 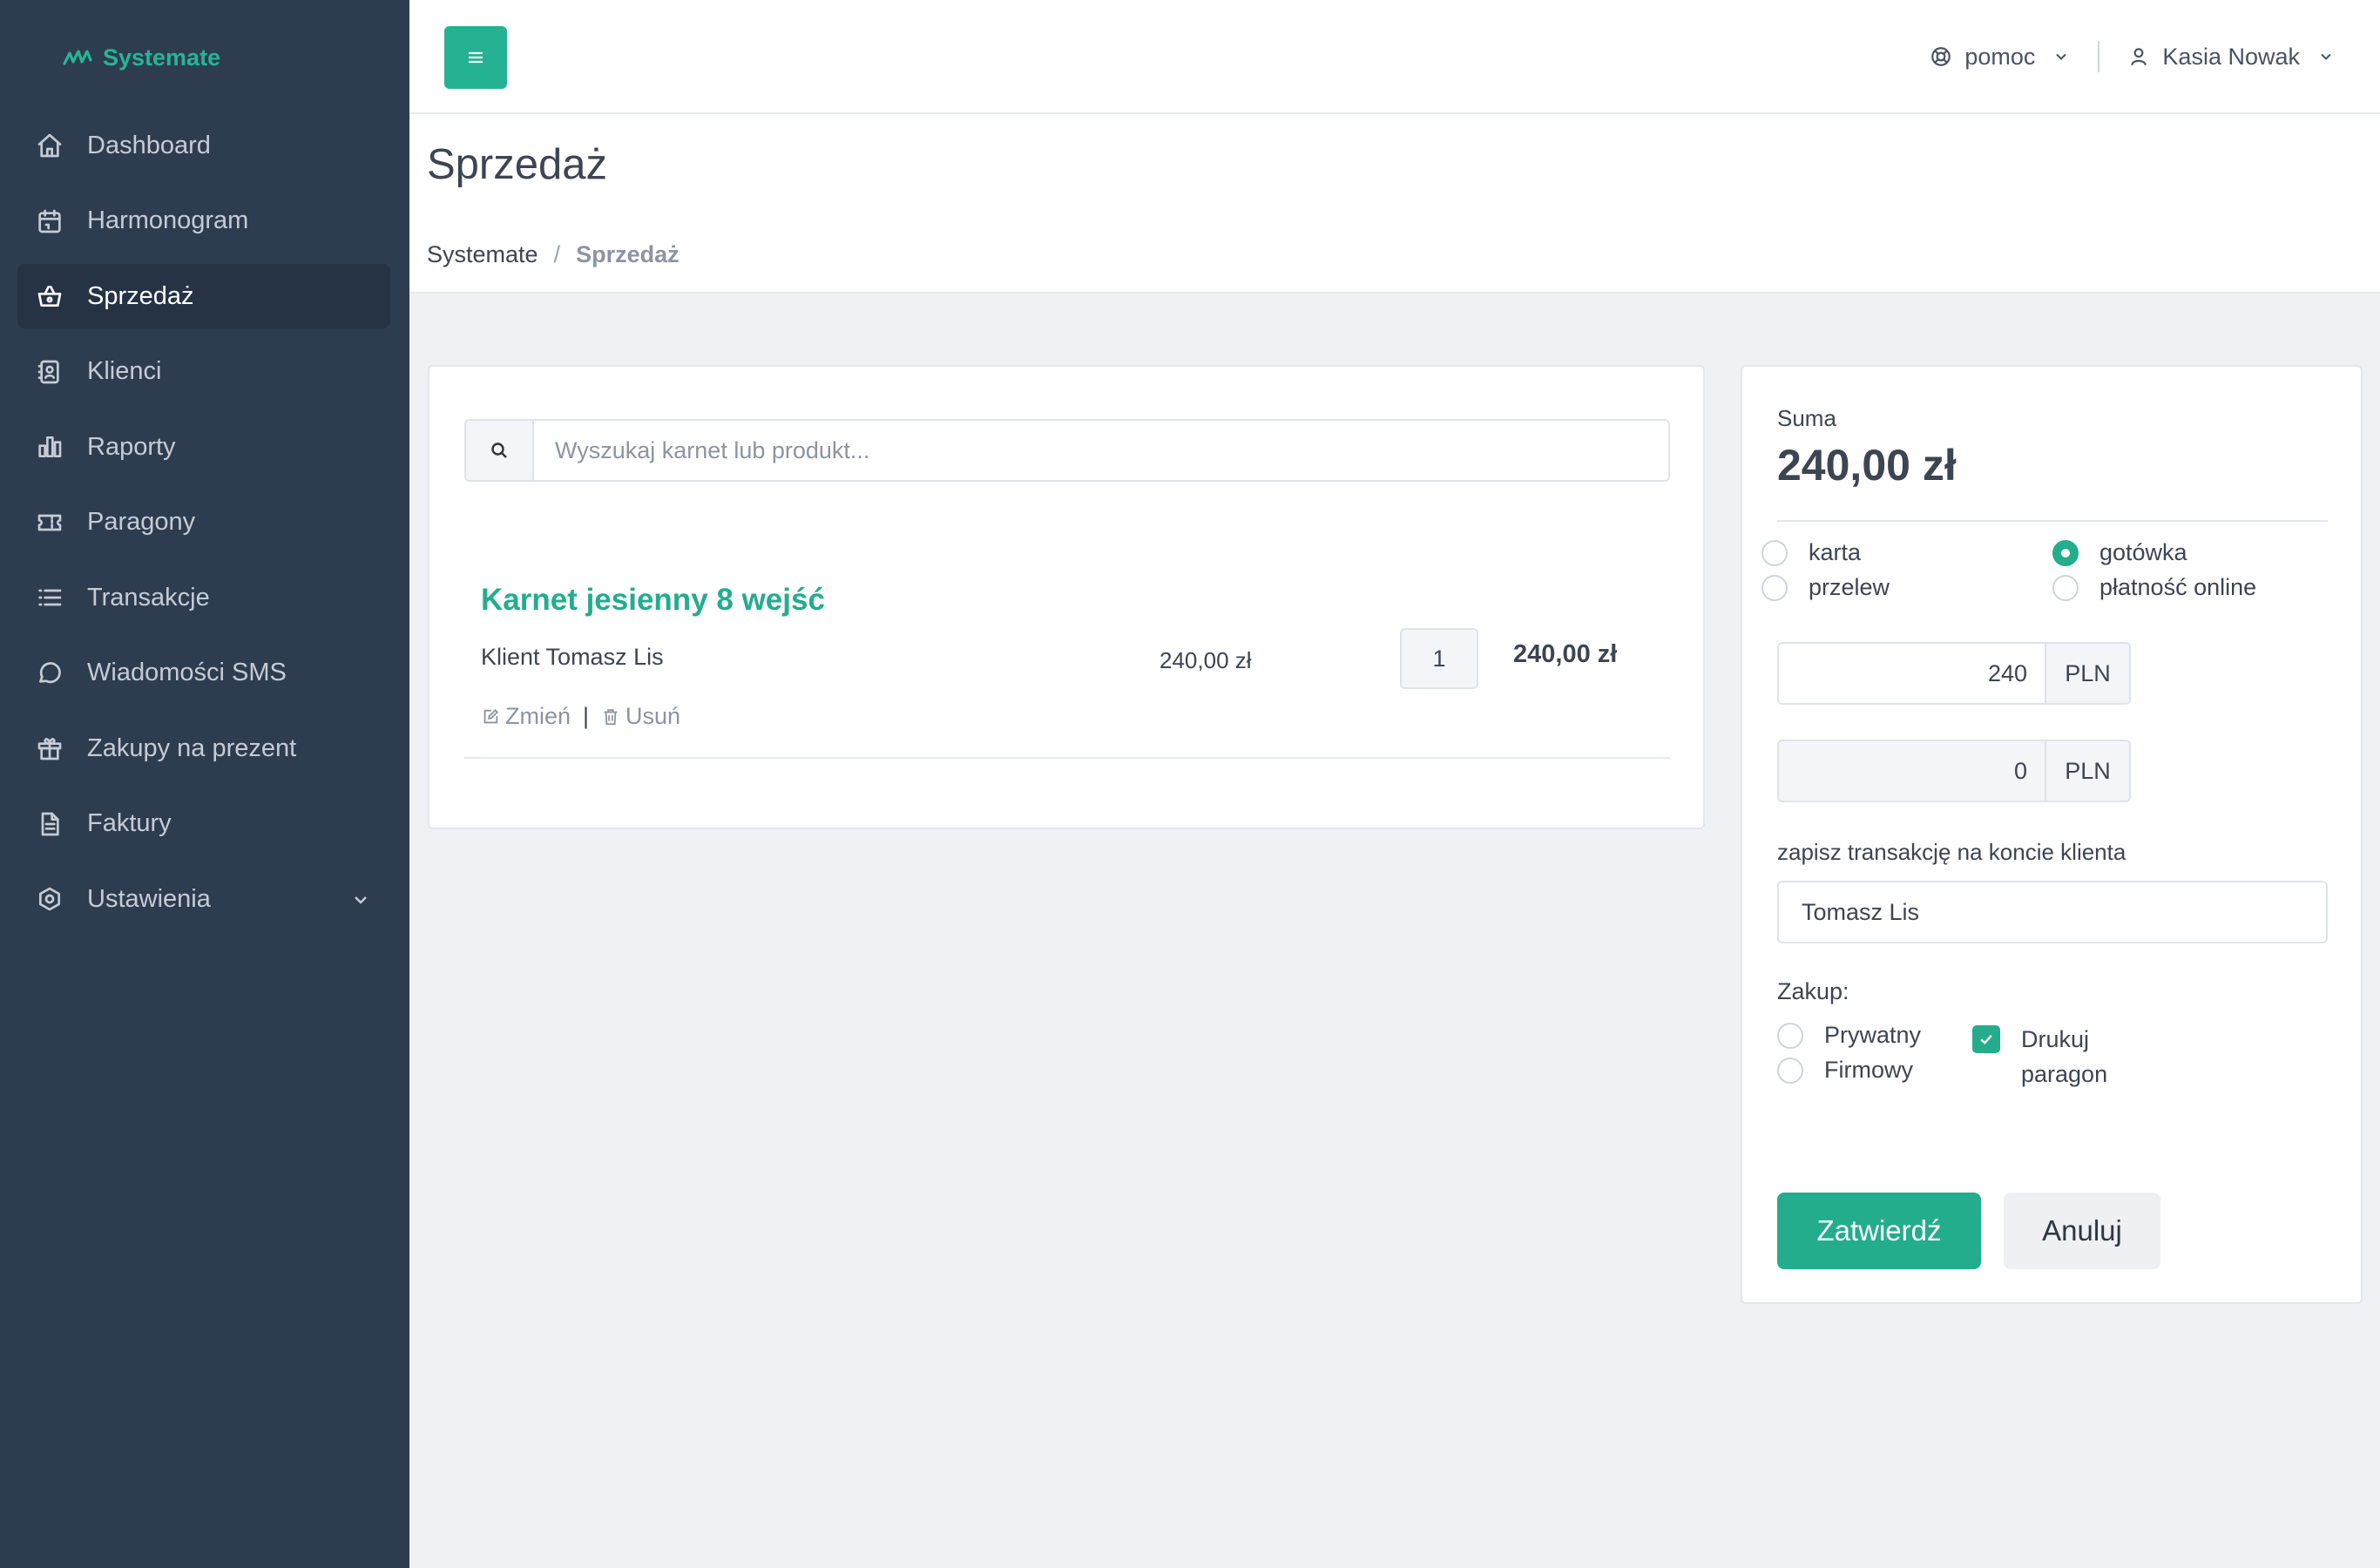 What do you see at coordinates (2178, 587) in the screenshot?
I see `payment-label: płatność online` at bounding box center [2178, 587].